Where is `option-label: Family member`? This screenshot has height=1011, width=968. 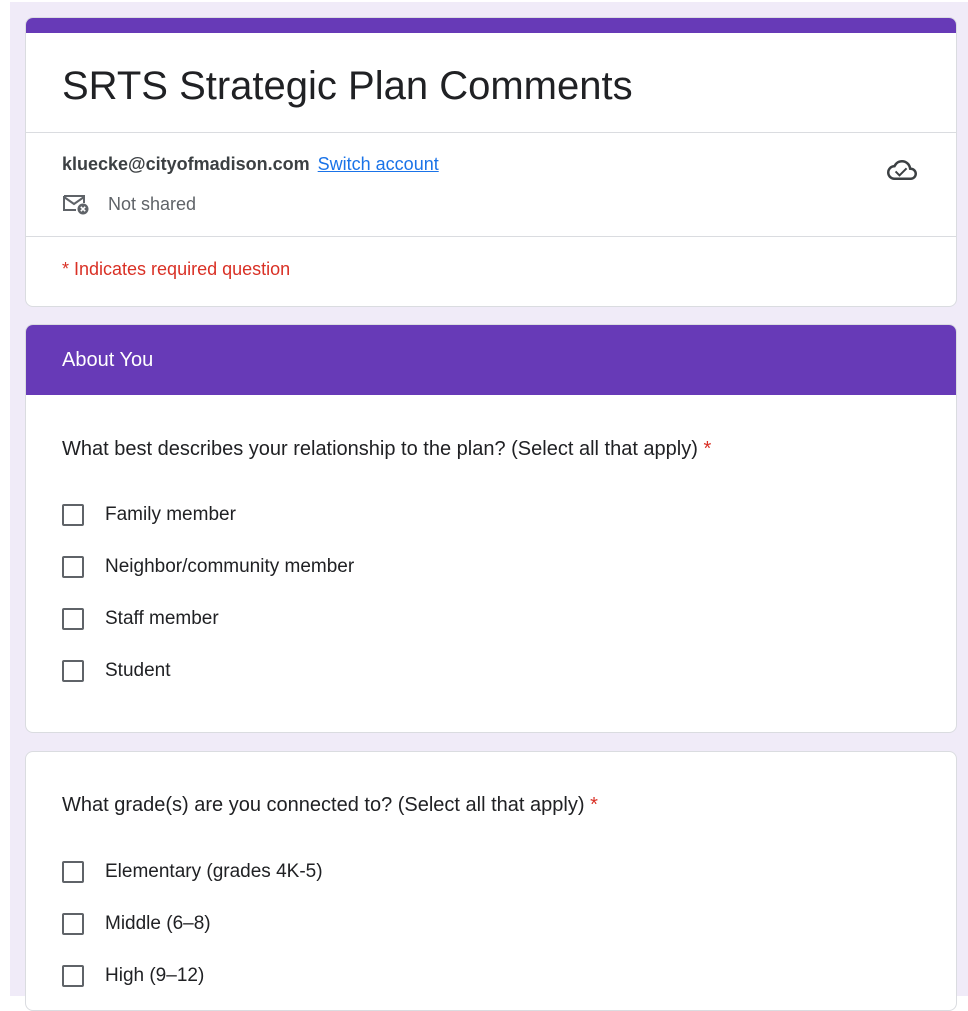 option-label: Family member is located at coordinates (170, 514).